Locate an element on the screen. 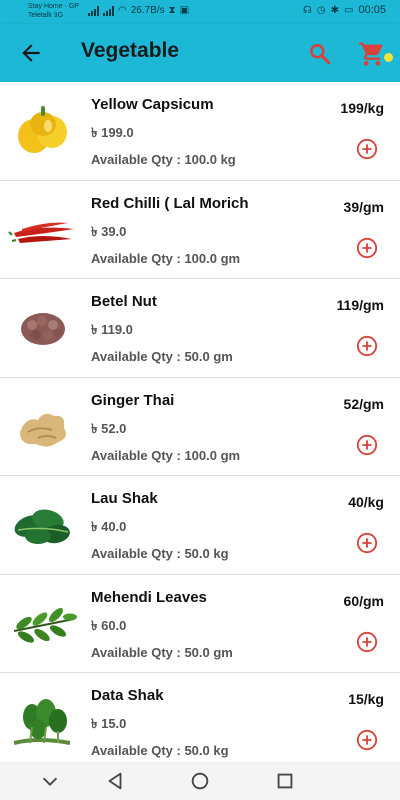 The image size is (400, 800). carrier-line-2: Teletalk 3G is located at coordinates (46, 15).